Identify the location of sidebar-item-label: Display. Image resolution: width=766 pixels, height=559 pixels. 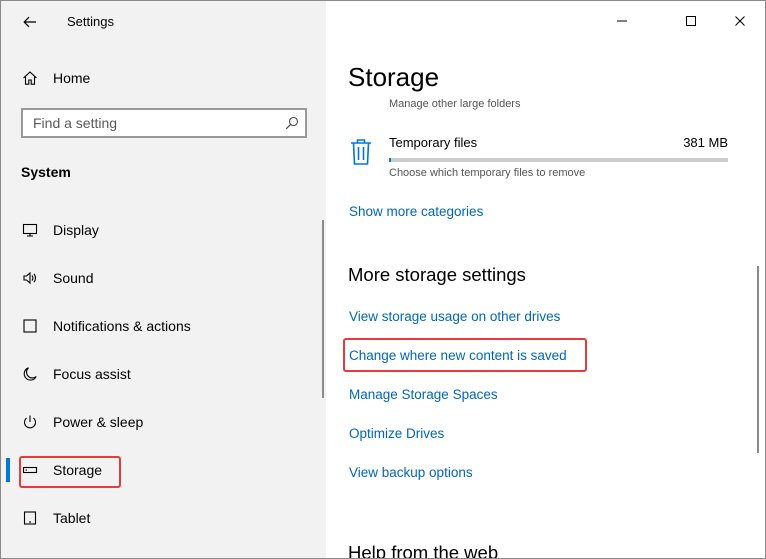
(76, 230).